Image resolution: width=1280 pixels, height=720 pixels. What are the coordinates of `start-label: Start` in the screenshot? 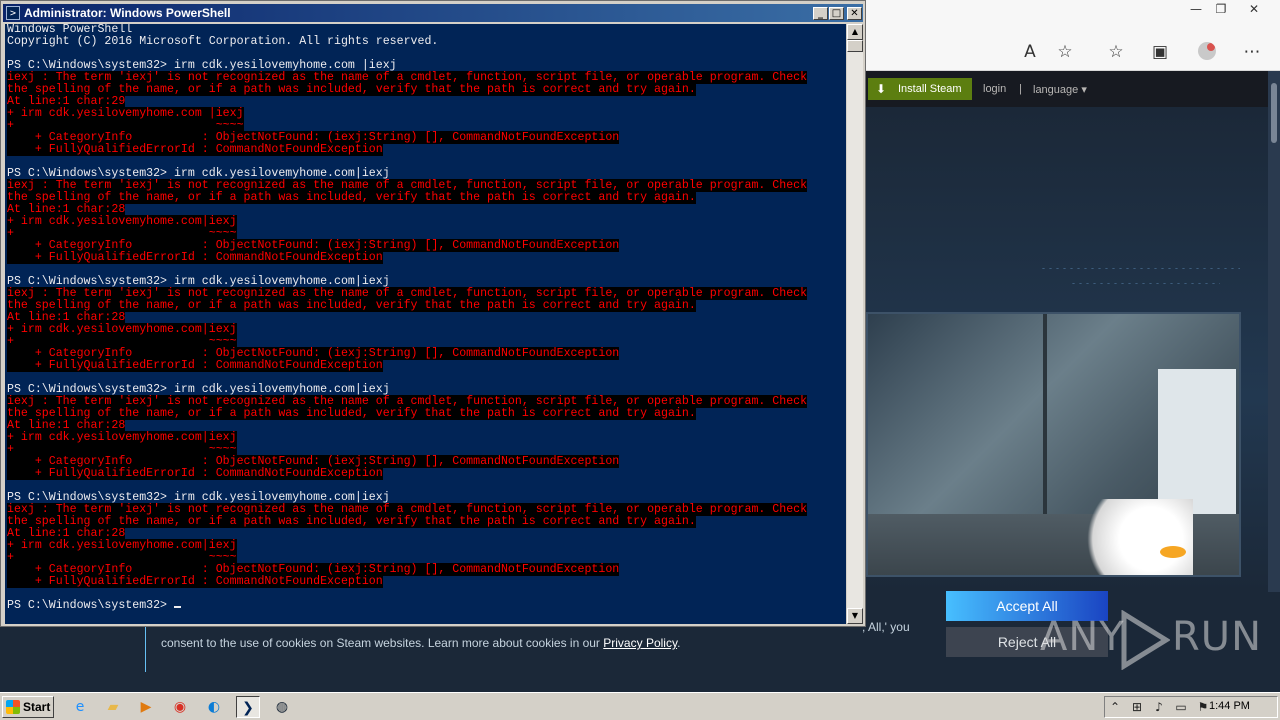 It's located at (37, 707).